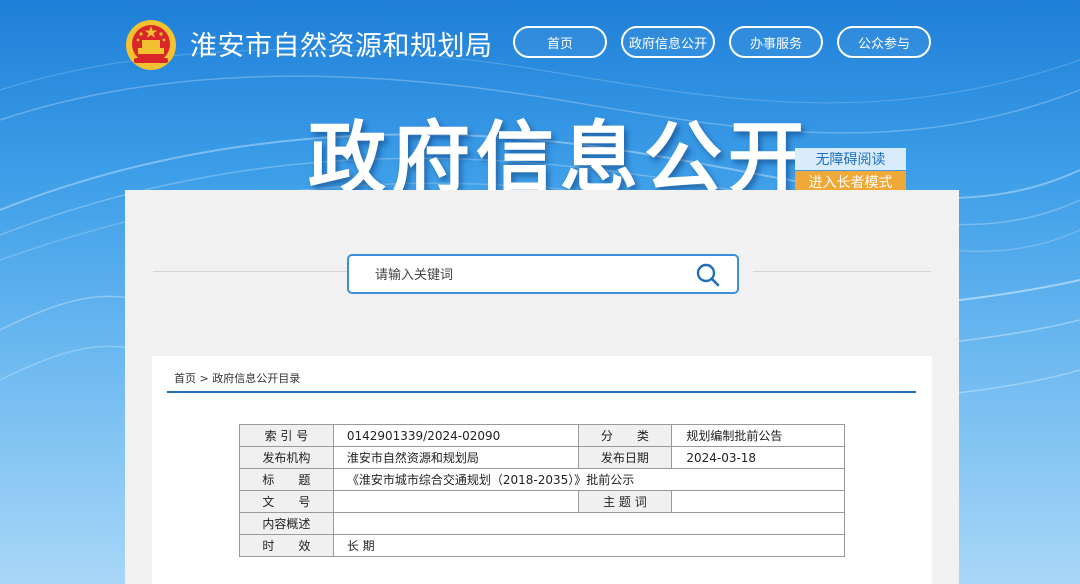 The width and height of the screenshot is (1080, 584). Describe the element at coordinates (589, 479) in the screenshot. I see `title-value: 《淮安市城市综合交通规划（2018-2035）》批前公示` at that location.